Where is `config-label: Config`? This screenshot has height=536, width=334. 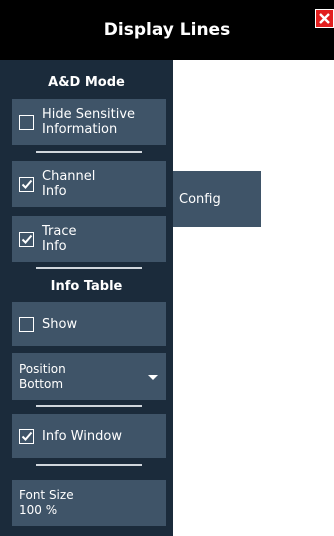
config-label: Config is located at coordinates (200, 199).